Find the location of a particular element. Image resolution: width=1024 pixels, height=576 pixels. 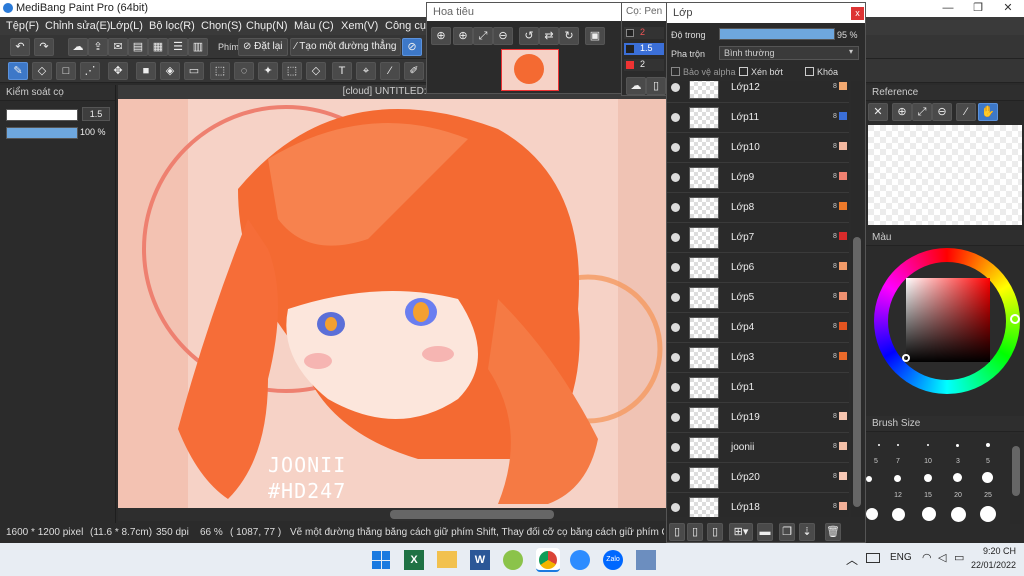

nav-rotate-right-icon: ↻ is located at coordinates (569, 36).